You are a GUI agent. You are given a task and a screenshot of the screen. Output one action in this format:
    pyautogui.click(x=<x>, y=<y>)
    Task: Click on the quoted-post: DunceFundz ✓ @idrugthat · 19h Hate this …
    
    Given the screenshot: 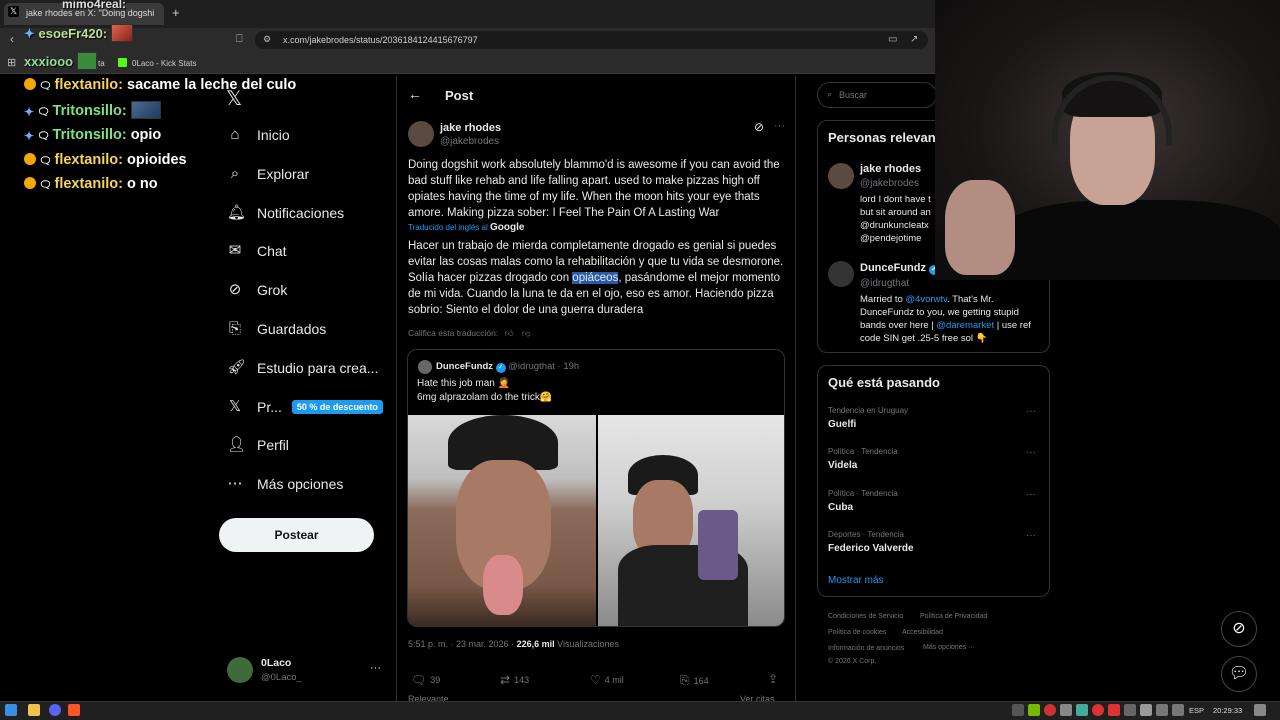 What is the action you would take?
    pyautogui.click(x=596, y=488)
    